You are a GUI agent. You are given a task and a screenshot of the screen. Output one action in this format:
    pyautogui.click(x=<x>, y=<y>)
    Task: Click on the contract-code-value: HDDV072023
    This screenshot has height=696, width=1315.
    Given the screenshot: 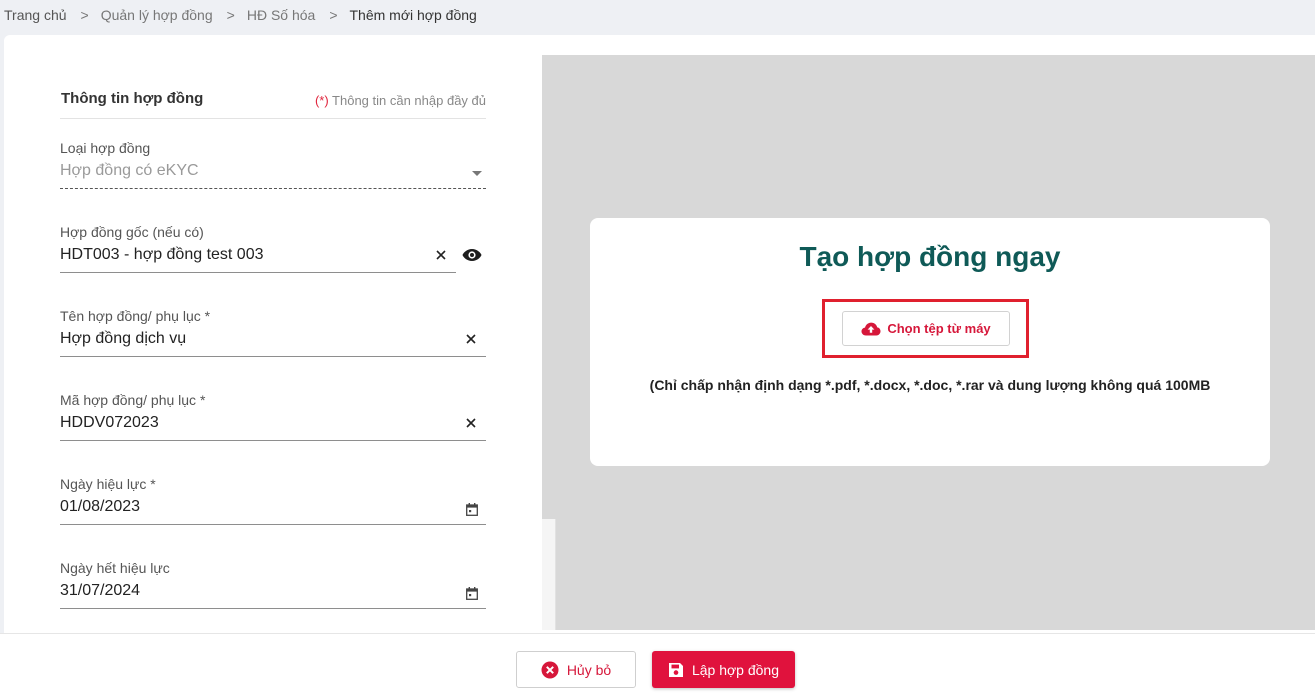 What is the action you would take?
    pyautogui.click(x=109, y=423)
    